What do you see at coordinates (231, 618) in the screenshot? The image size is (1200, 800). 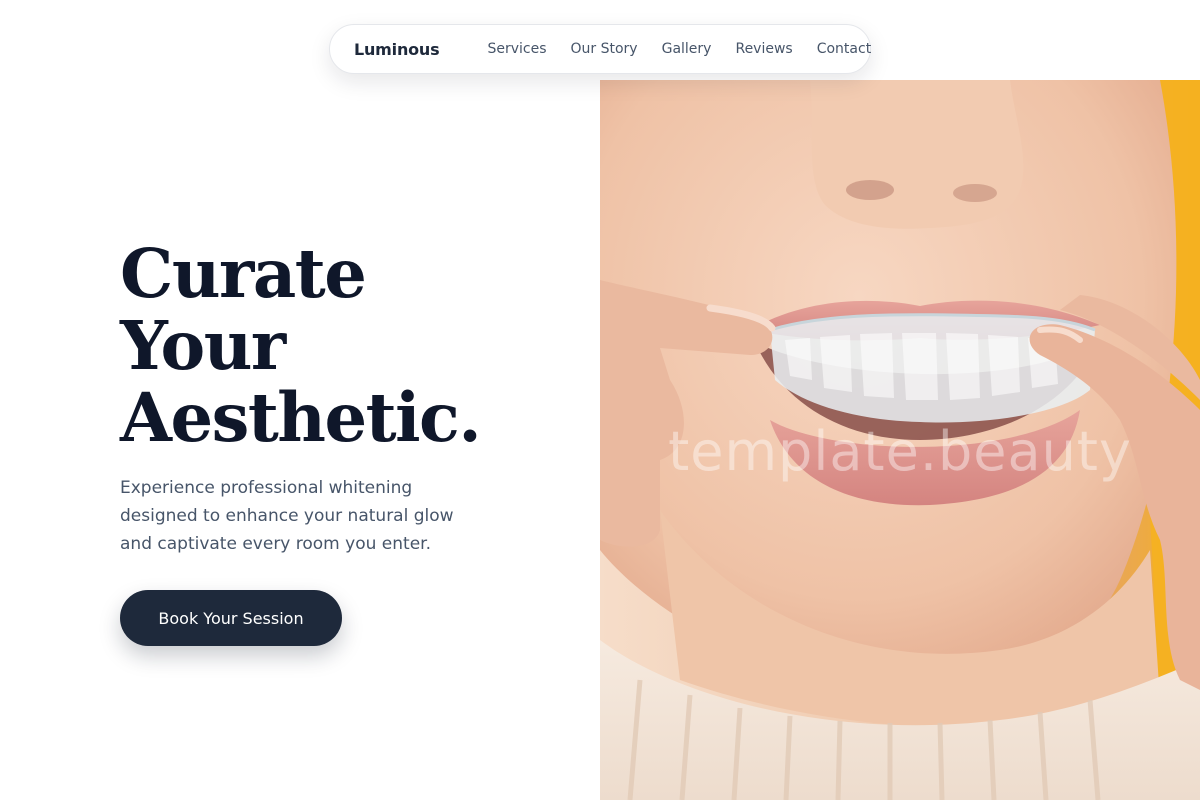 I see `book-session-button: Book Your Session` at bounding box center [231, 618].